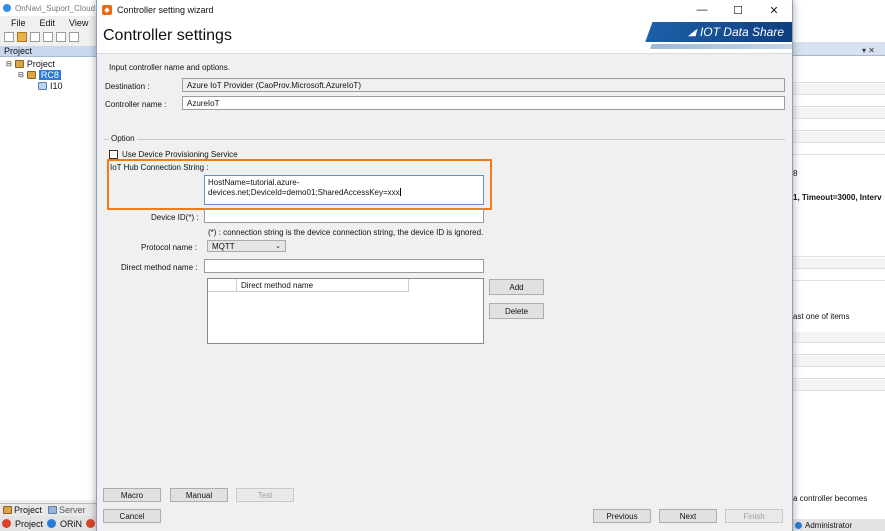 This screenshot has width=885, height=531. Describe the element at coordinates (712, 46) in the screenshot. I see `brand-underline` at that location.